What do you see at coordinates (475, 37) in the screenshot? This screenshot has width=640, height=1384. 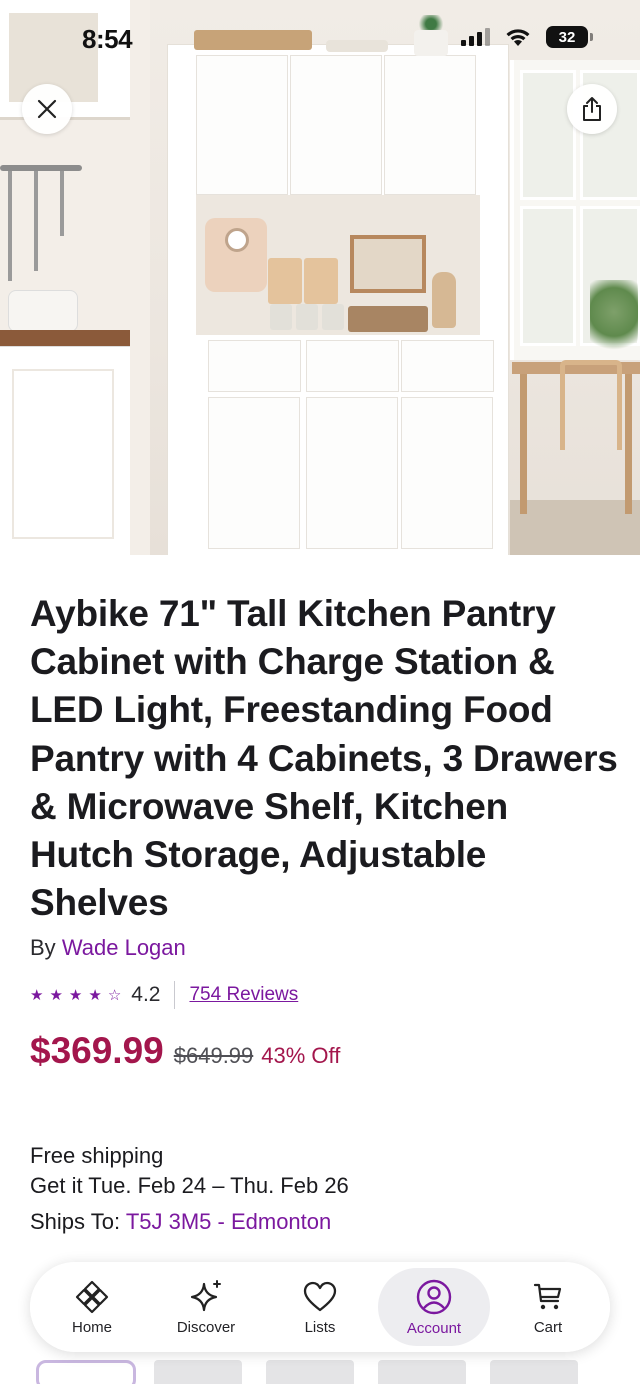 I see `cellular-signal-icon` at bounding box center [475, 37].